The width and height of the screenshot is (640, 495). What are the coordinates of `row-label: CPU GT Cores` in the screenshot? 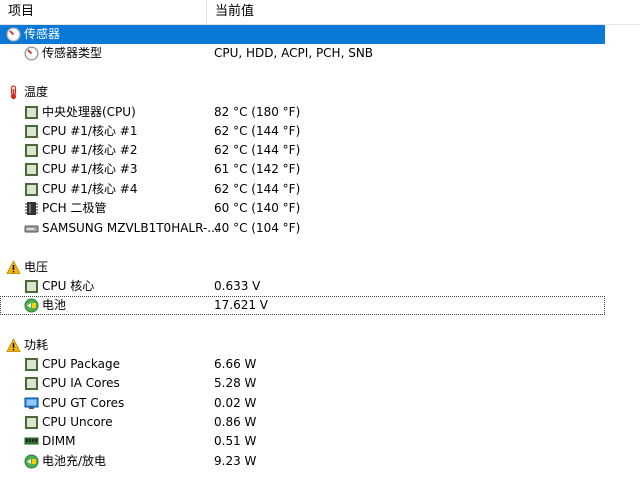 It's located at (83, 403).